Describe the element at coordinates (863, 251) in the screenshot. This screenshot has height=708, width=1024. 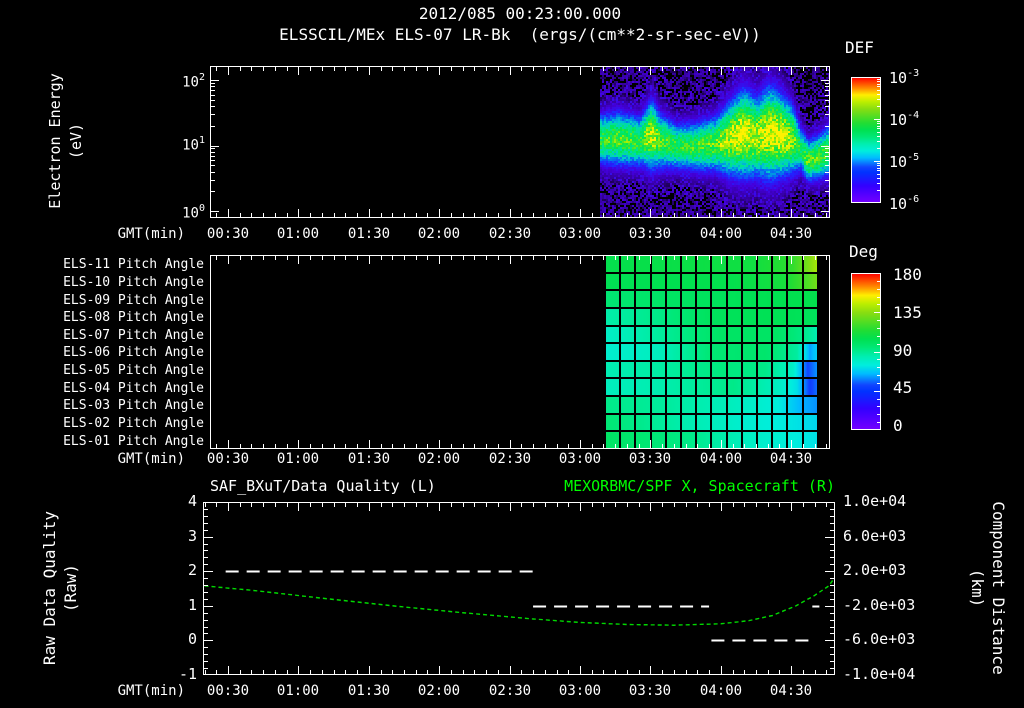
I see `deg-colorbar-title: Deg` at that location.